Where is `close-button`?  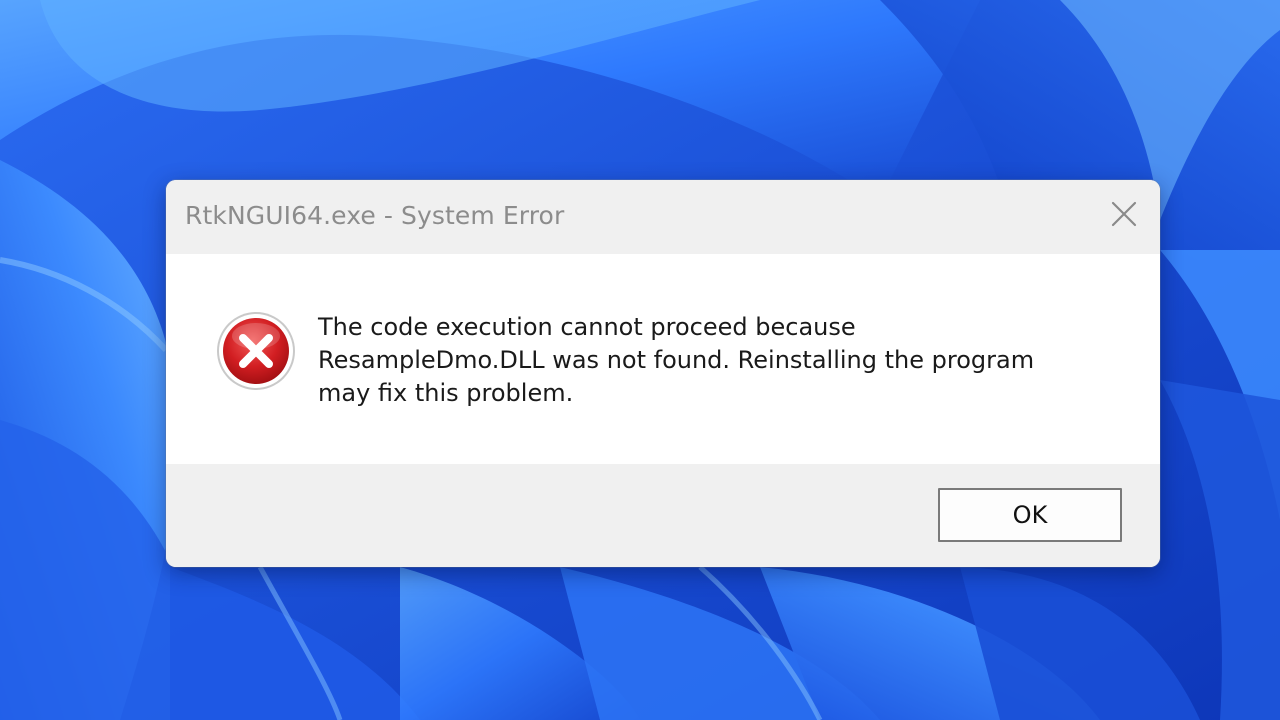
close-button is located at coordinates (1124, 216).